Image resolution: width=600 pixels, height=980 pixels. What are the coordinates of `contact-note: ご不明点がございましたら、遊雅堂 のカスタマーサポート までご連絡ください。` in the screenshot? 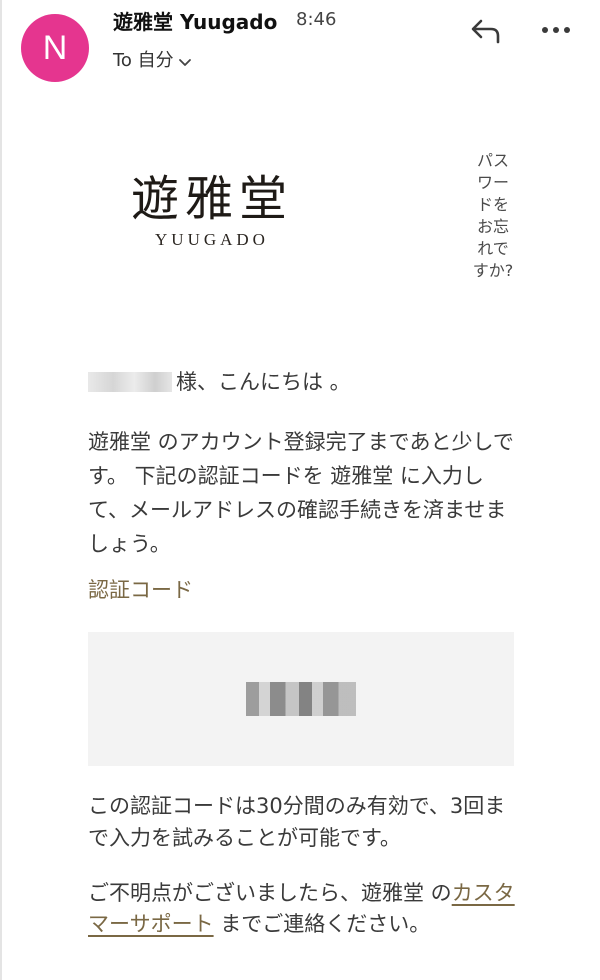 It's located at (303, 909).